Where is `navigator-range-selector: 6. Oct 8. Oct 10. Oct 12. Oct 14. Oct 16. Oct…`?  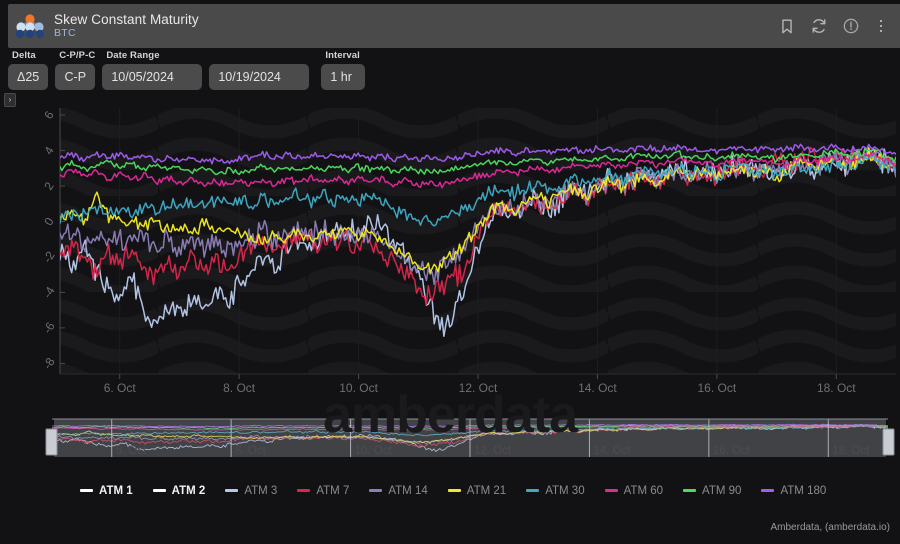
navigator-range-selector: 6. Oct 8. Oct 10. Oct 12. Oct 14. Oct 16. Oct… is located at coordinates (454, 441).